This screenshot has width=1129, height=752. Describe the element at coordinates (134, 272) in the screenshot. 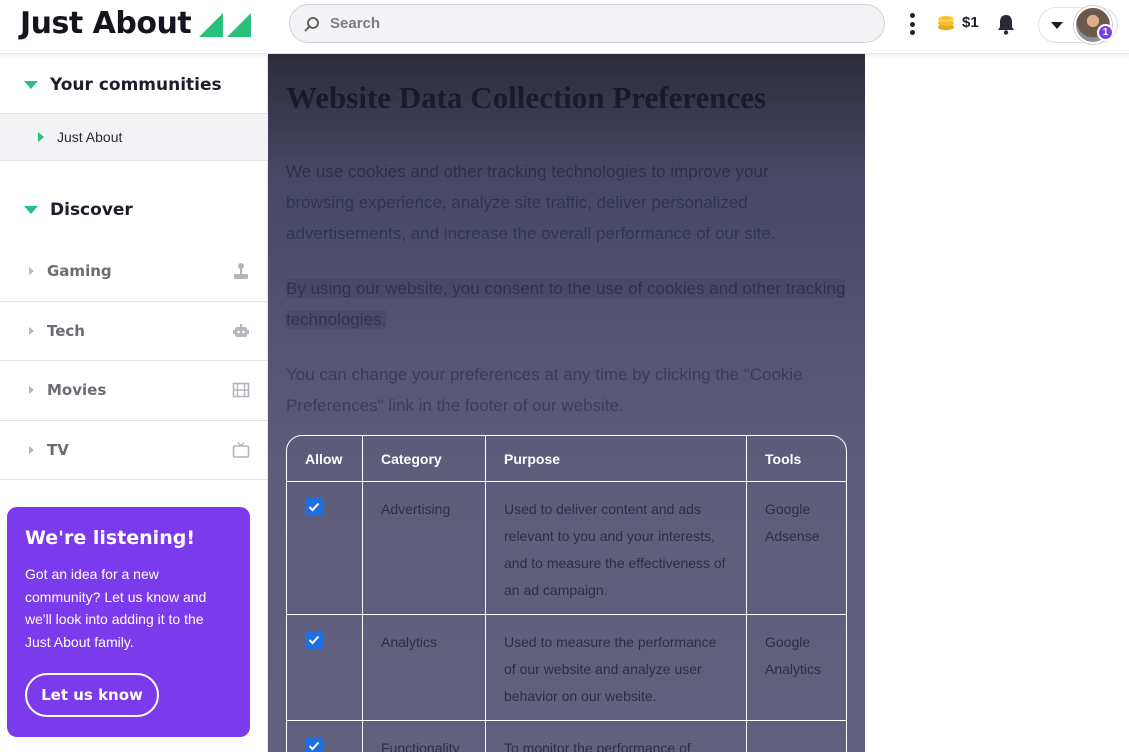

I see `sidebar-item-gaming: Gaming` at that location.